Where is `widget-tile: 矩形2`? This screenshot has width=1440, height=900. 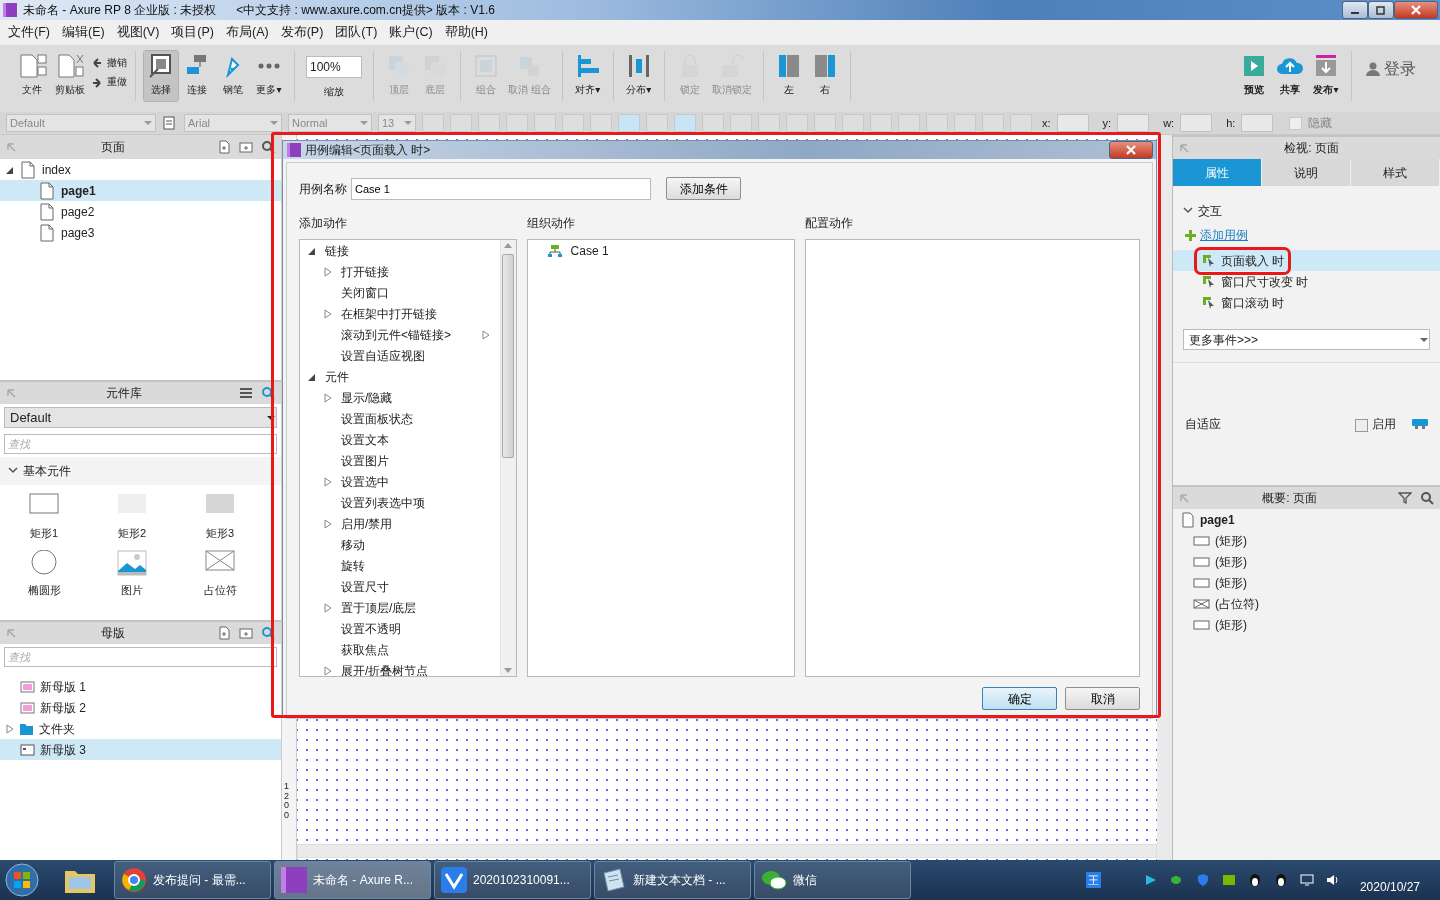 widget-tile: 矩形2 is located at coordinates (132, 517).